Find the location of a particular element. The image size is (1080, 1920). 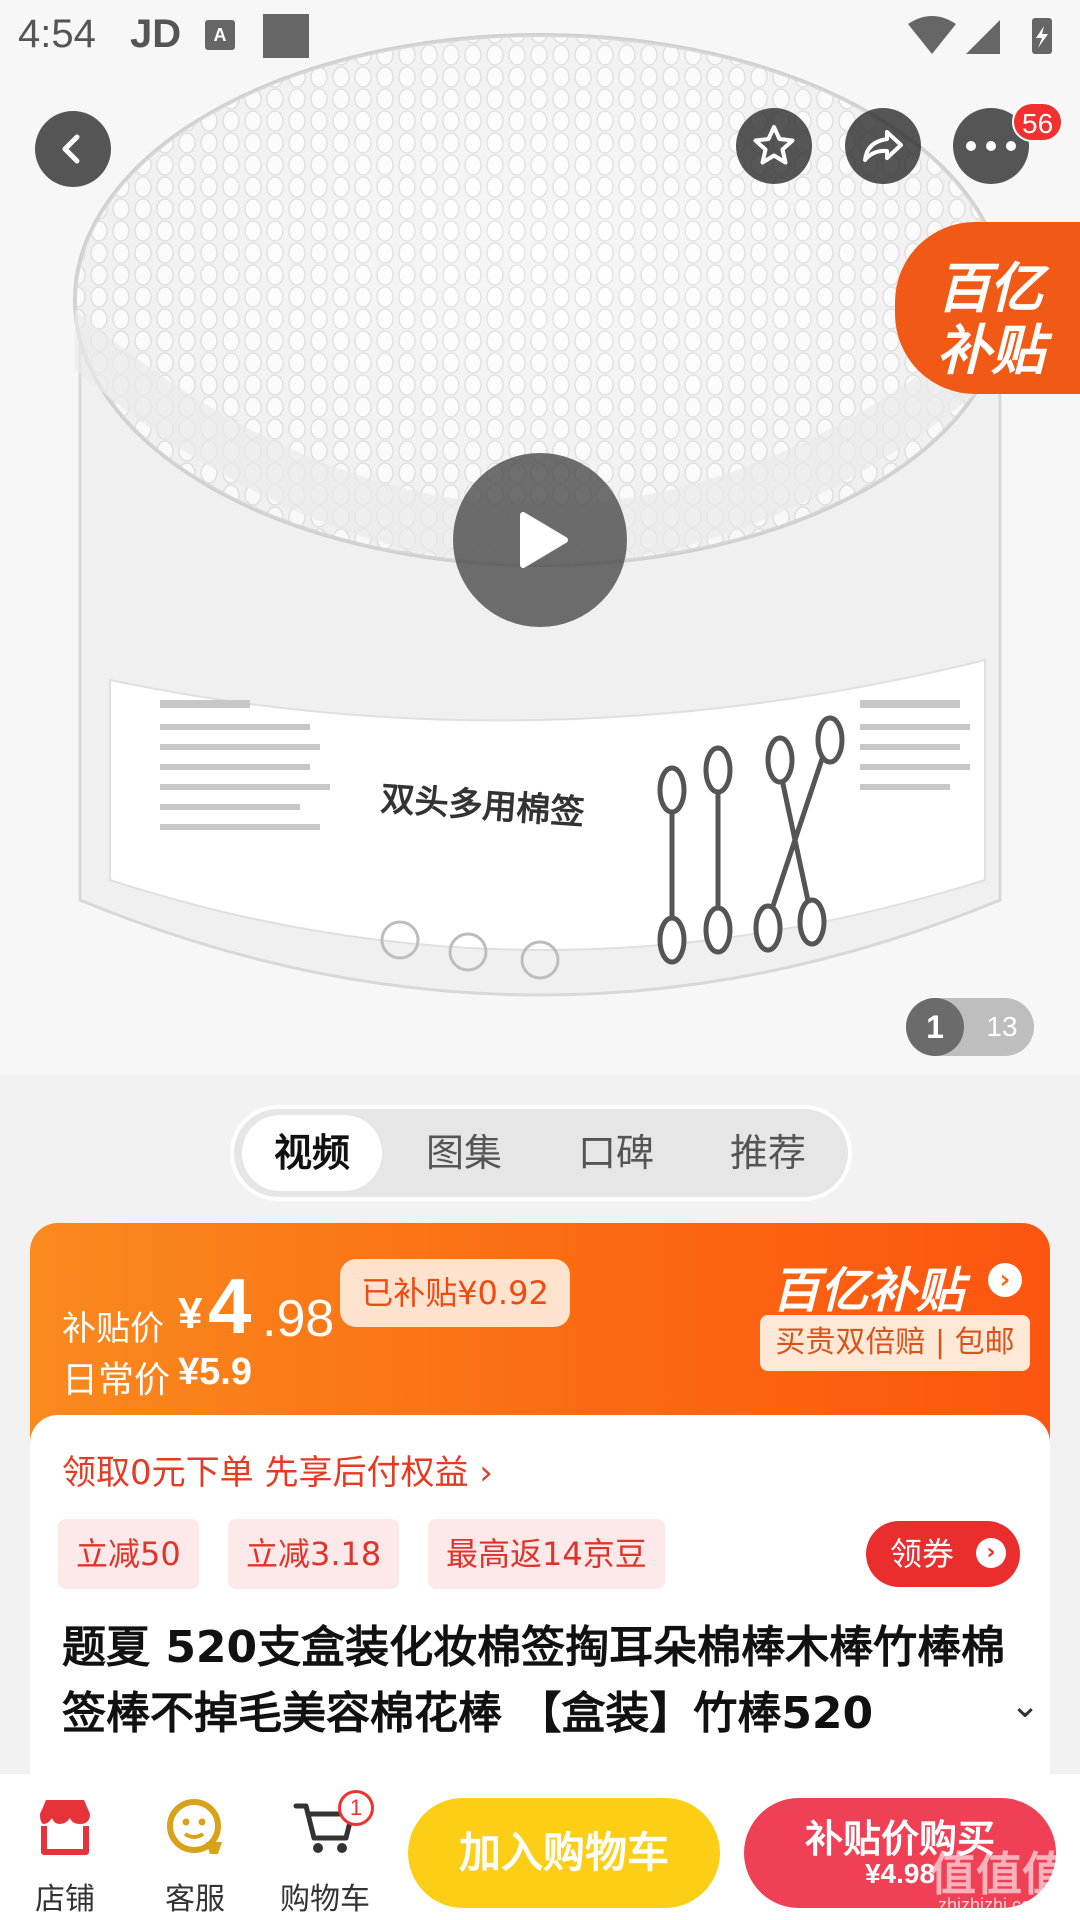

guarantee-tag: 买贵双倍赔 | 包邮 is located at coordinates (895, 1343).